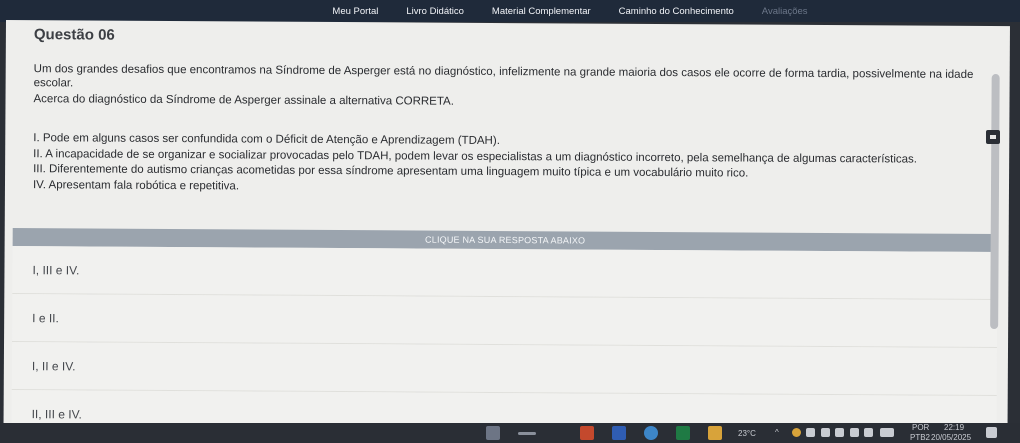 The height and width of the screenshot is (443, 1020). What do you see at coordinates (785, 11) in the screenshot?
I see `nav-avaliacoes: Avaliações` at bounding box center [785, 11].